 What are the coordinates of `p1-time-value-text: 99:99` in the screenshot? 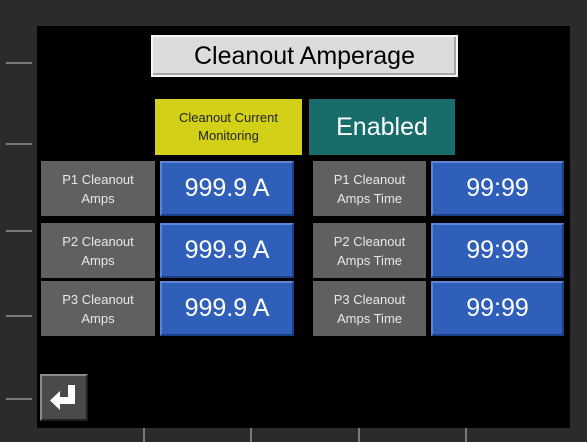 It's located at (497, 188).